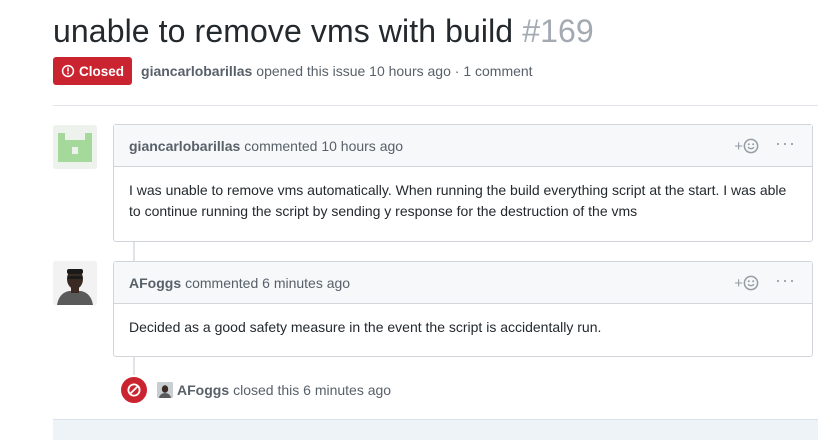 This screenshot has height=440, width=818. Describe the element at coordinates (435, 429) in the screenshot. I see `bottom-bar` at that location.